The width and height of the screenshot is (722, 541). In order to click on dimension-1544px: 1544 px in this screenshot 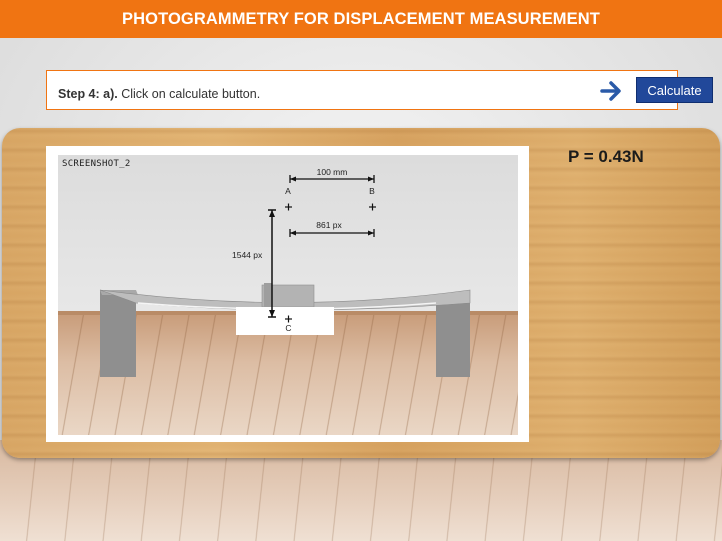, I will do `click(247, 255)`.